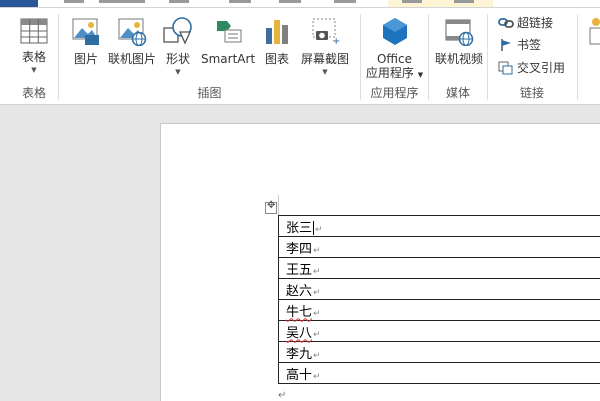  What do you see at coordinates (19, 3) in the screenshot?
I see `file-tab` at bounding box center [19, 3].